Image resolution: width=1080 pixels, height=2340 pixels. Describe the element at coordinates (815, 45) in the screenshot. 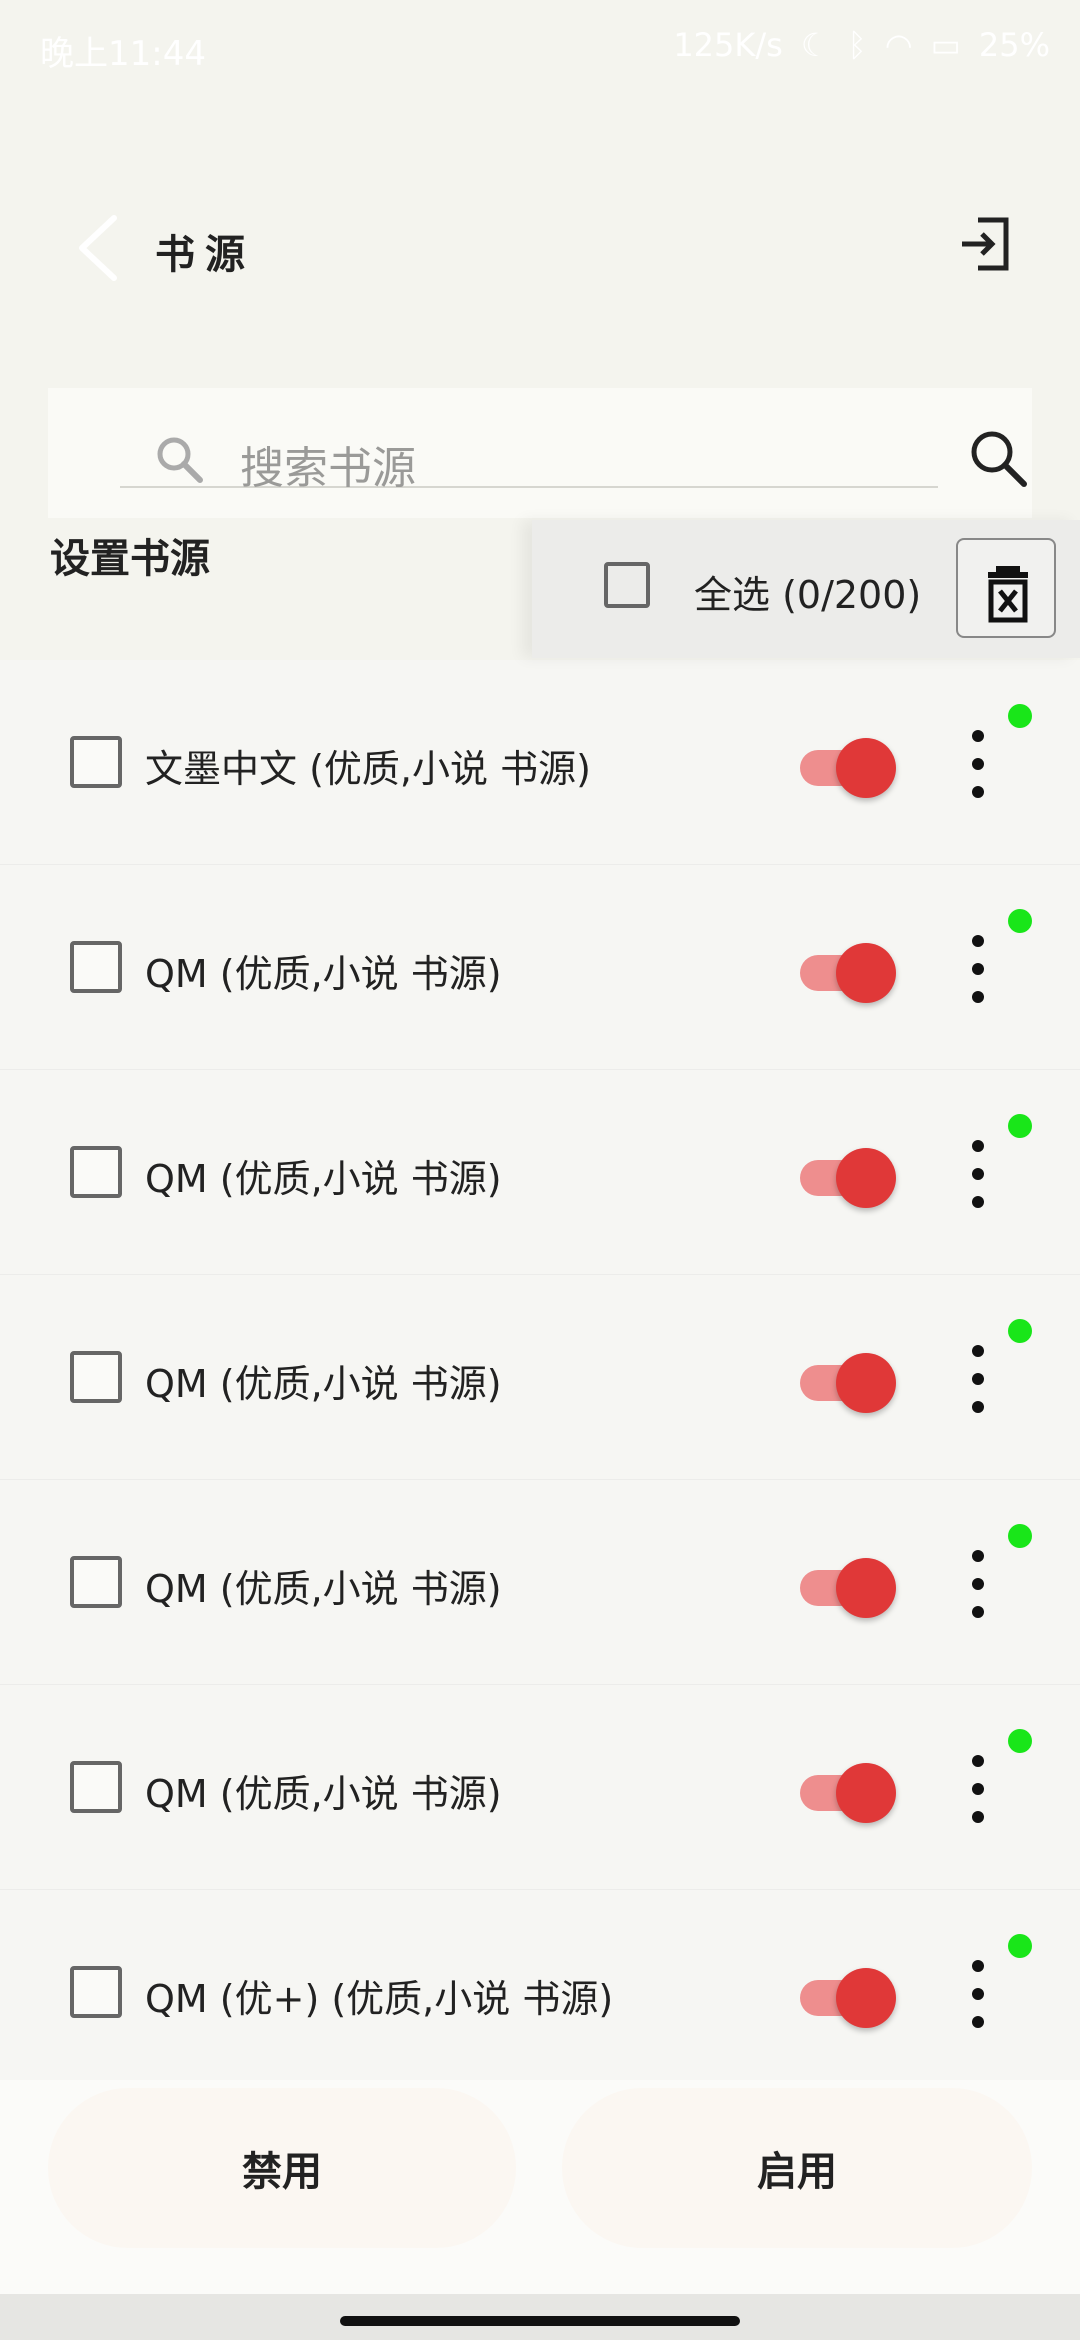

I see `moon-icon: ☾` at that location.